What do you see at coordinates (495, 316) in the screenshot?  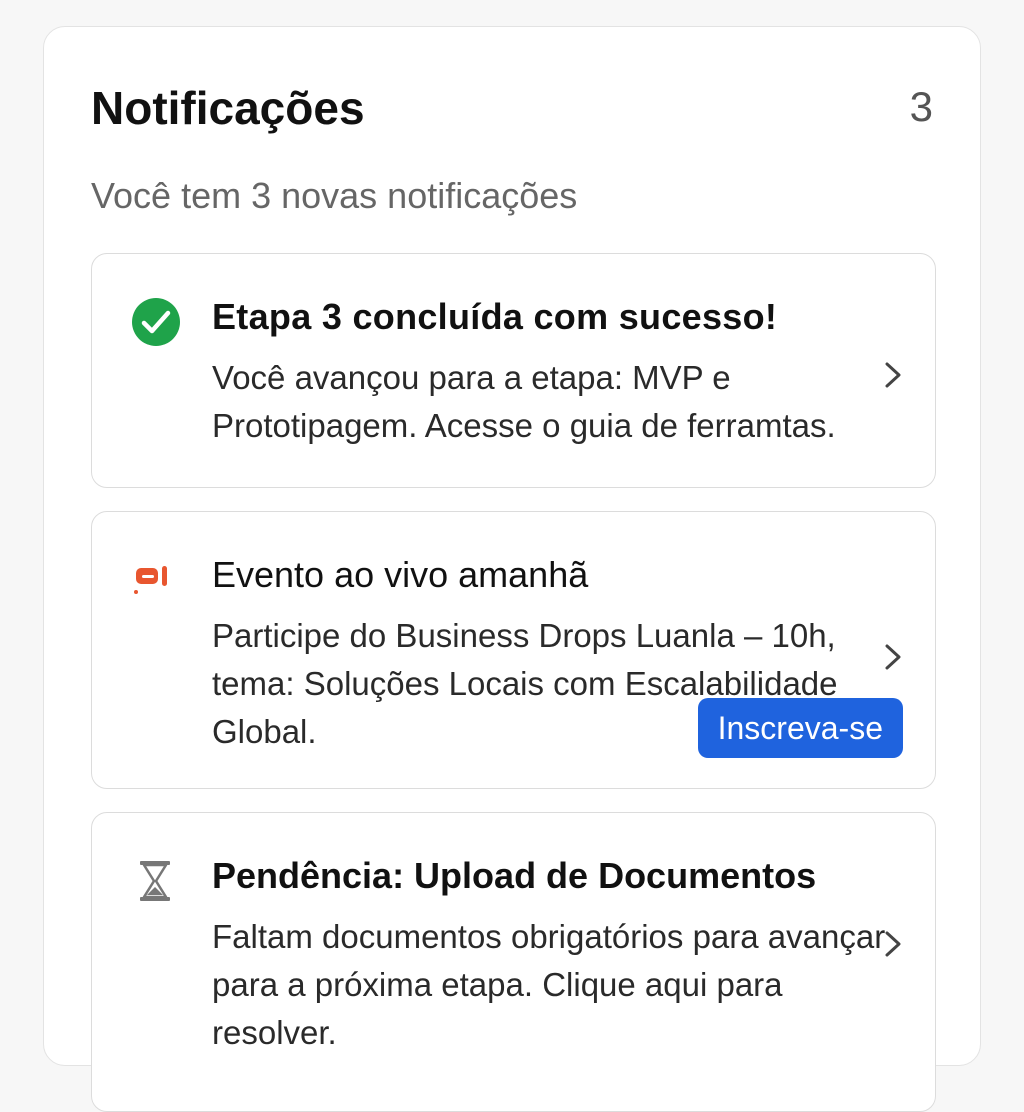 I see `notification-title: Etapa 3 concluída com sucesso!` at bounding box center [495, 316].